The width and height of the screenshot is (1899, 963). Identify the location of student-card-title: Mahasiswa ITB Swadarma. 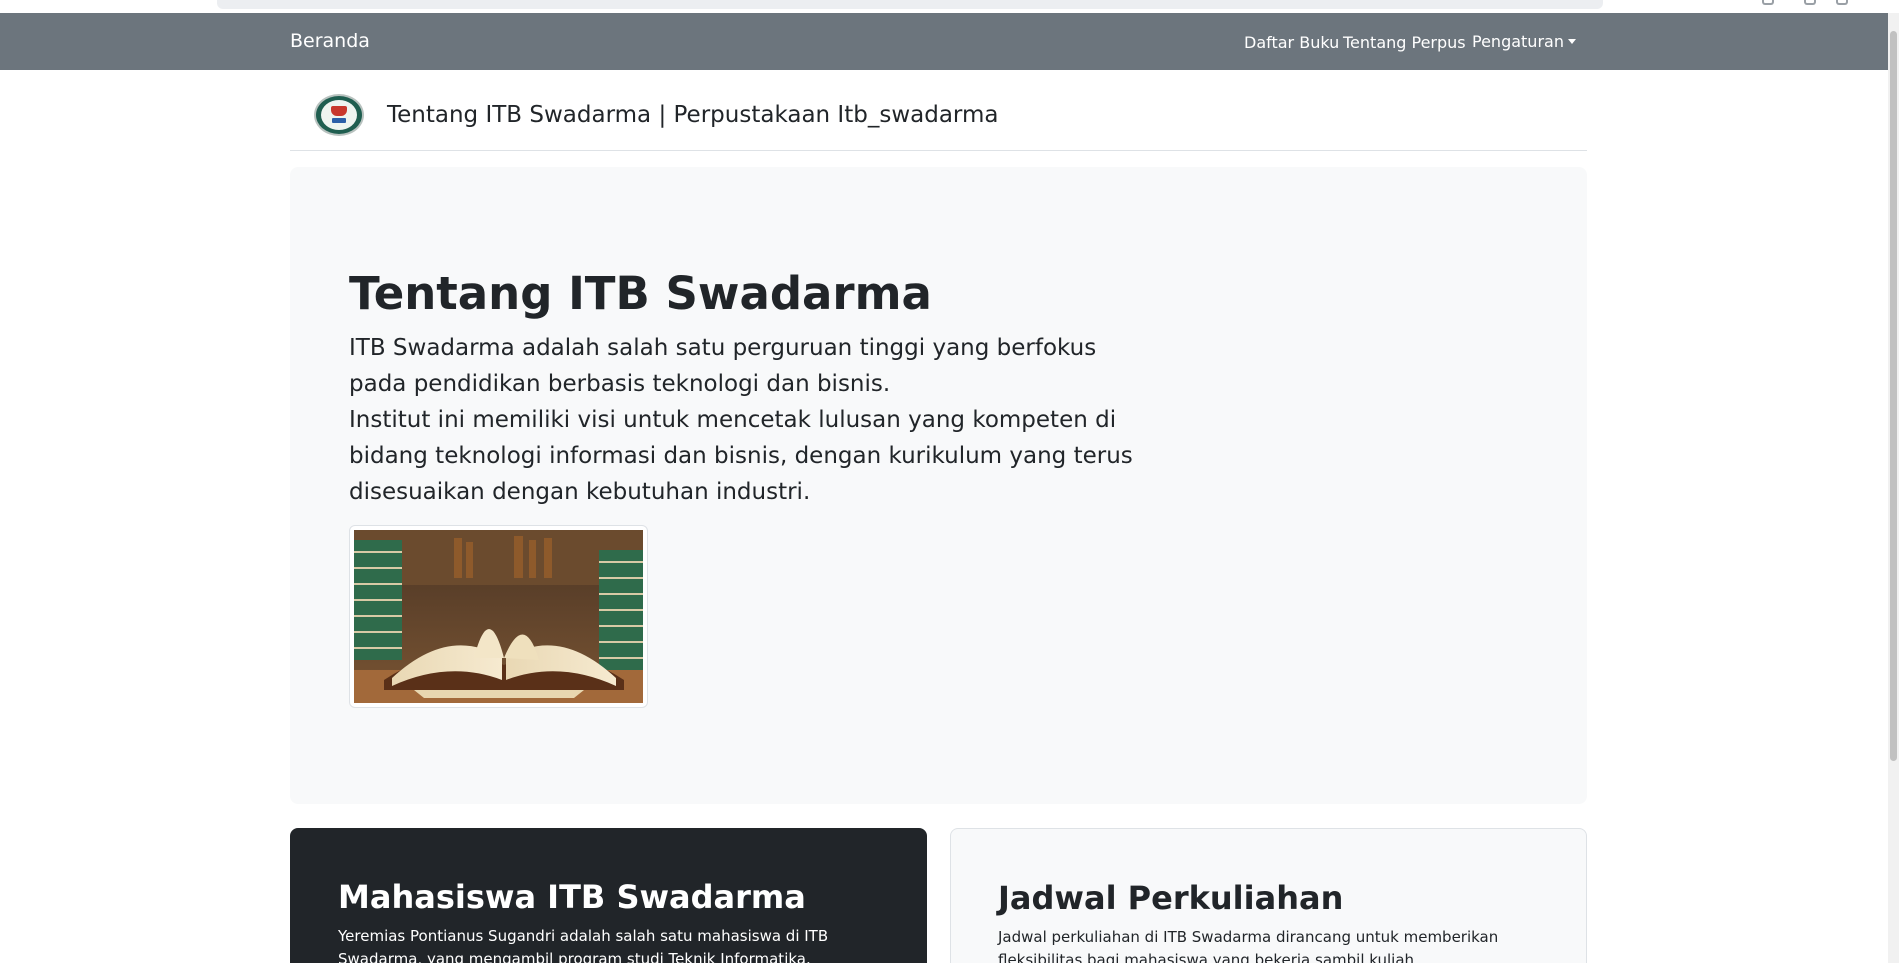
(572, 897).